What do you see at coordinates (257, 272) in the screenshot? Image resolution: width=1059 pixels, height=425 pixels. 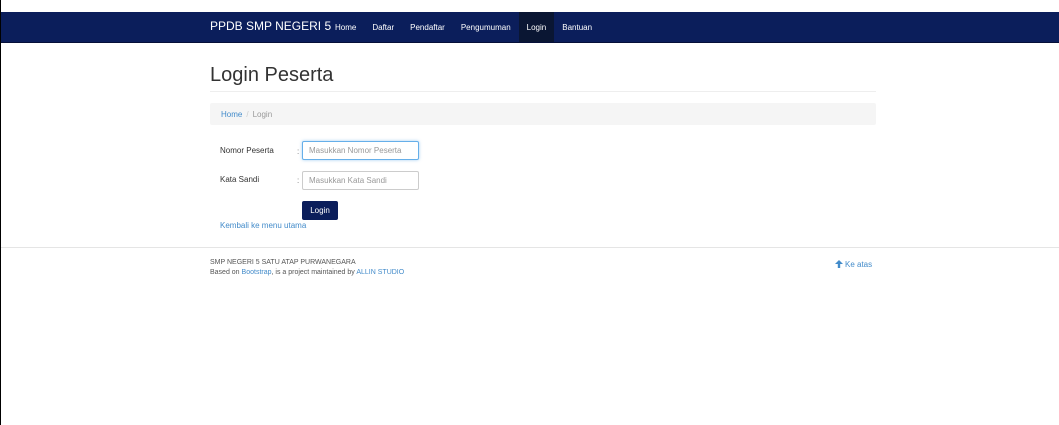 I see `bootstrap-link: Bootstrap` at bounding box center [257, 272].